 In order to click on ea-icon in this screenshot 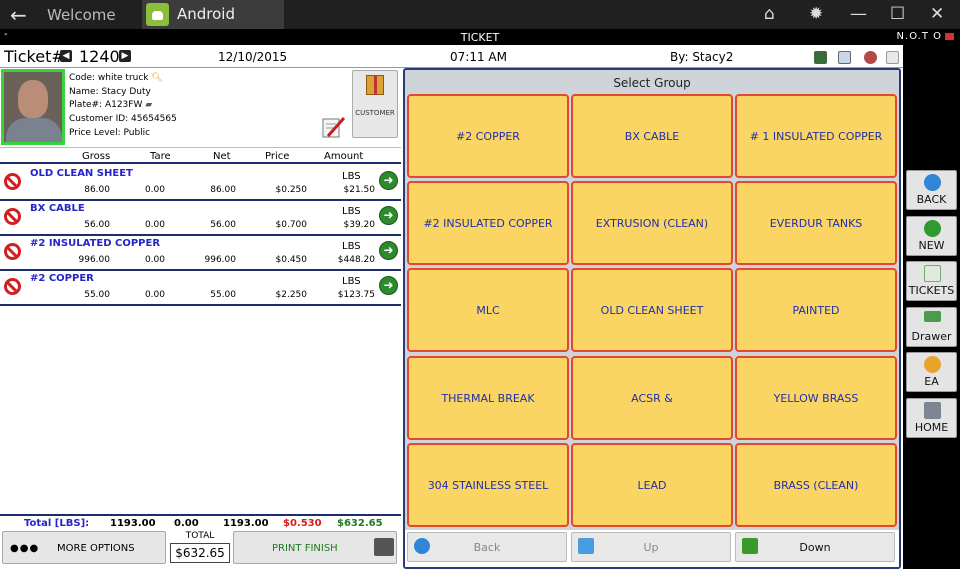, I will do `click(932, 364)`.